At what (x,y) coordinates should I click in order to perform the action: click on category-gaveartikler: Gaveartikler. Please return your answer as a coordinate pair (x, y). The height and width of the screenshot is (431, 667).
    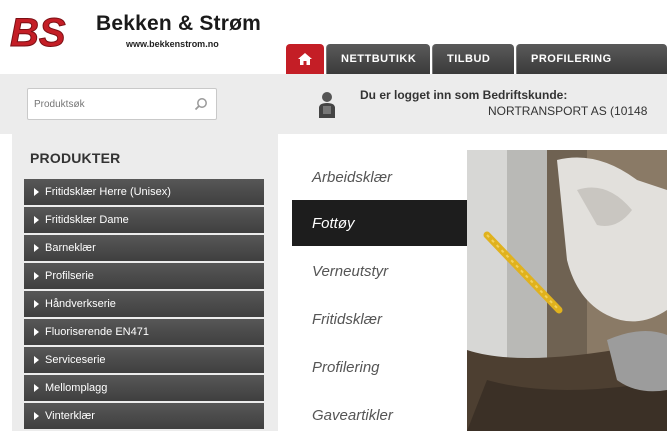
    Looking at the image, I should click on (379, 411).